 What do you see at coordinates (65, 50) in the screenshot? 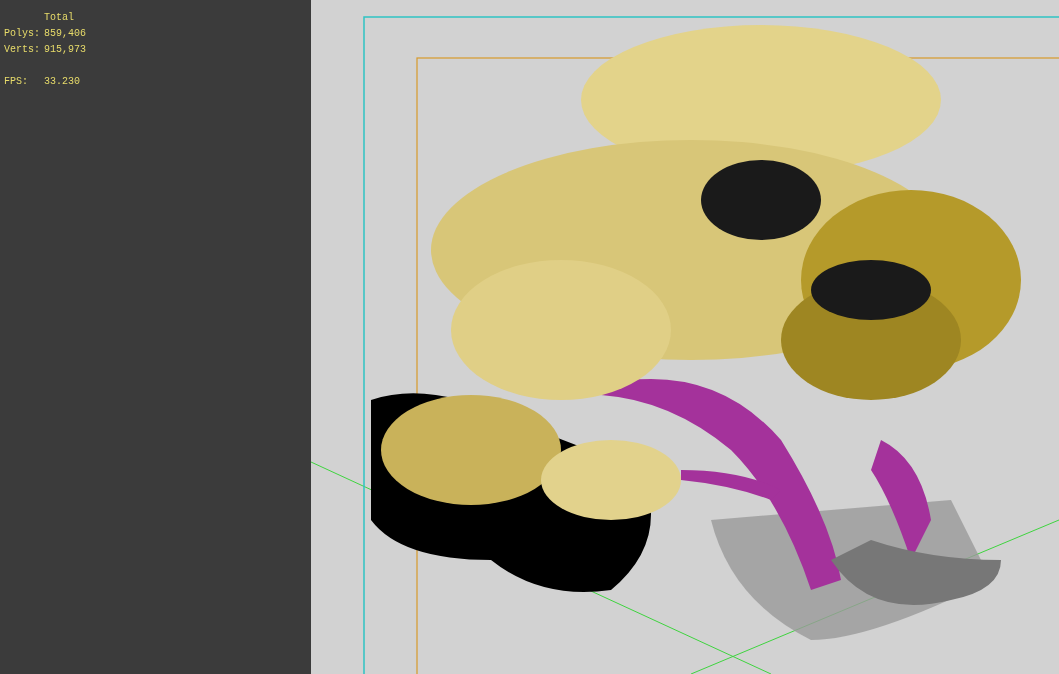
I see `stat-value: 915,973` at bounding box center [65, 50].